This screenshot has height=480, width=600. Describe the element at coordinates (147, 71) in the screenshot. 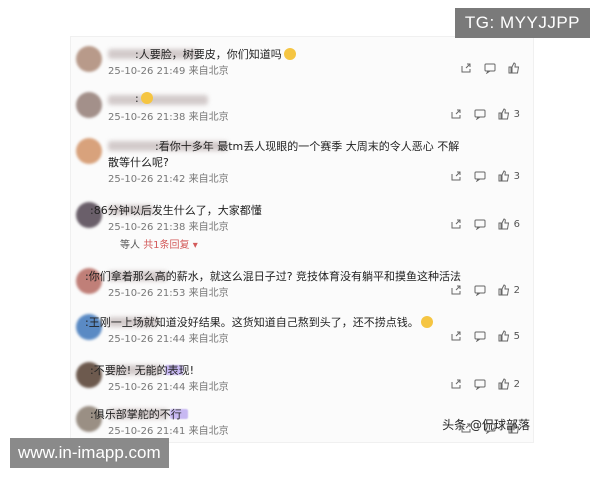

I see `comment-time: 25-10-26 21:49` at that location.